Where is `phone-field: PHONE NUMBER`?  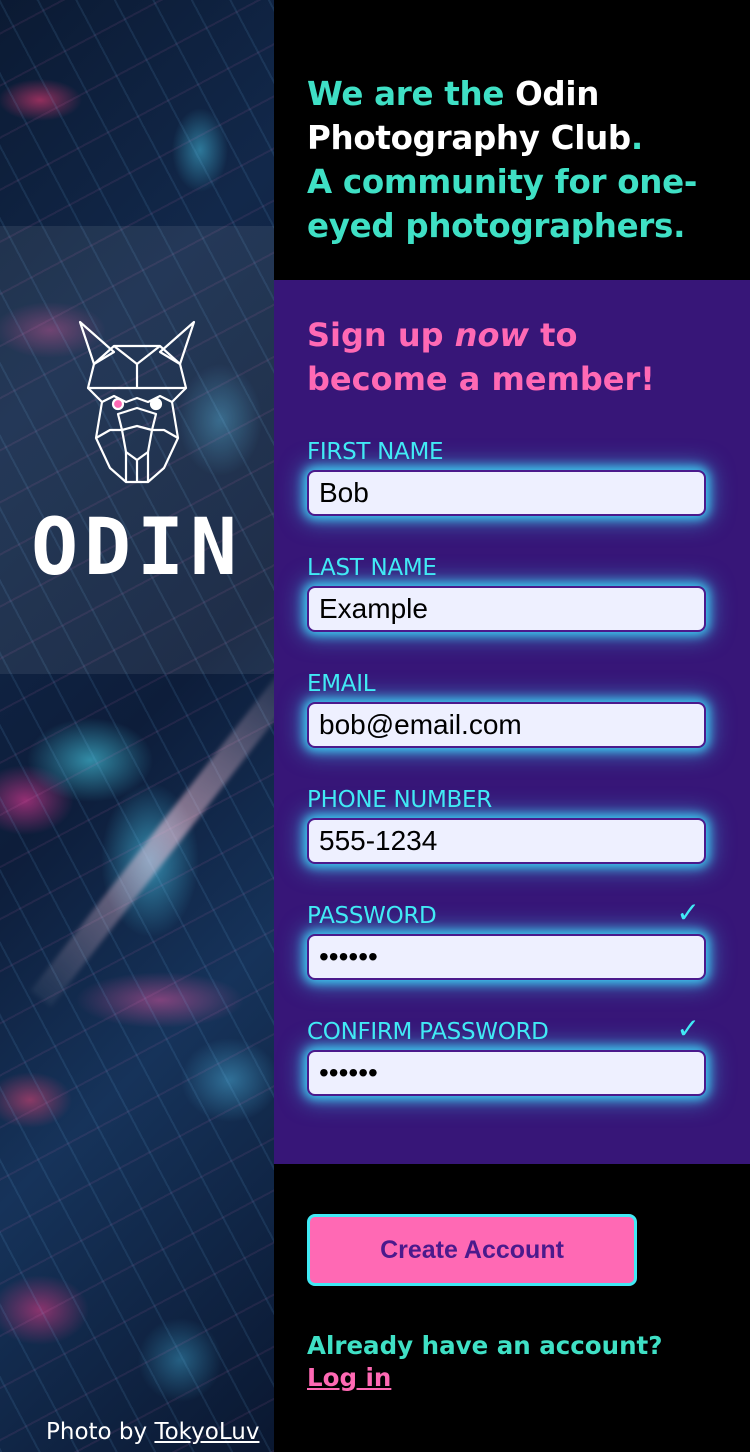
phone-field: PHONE NUMBER is located at coordinates (506, 825).